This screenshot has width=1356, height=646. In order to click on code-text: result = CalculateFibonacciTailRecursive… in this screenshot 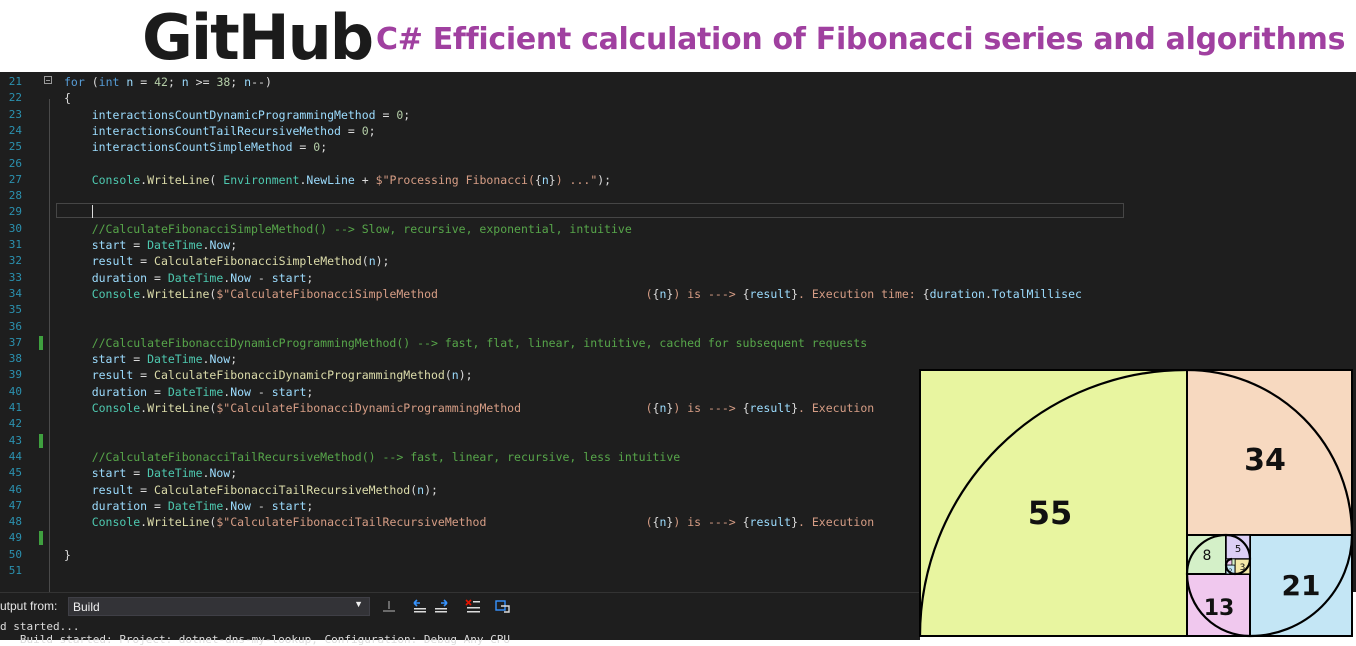, I will do `click(251, 490)`.